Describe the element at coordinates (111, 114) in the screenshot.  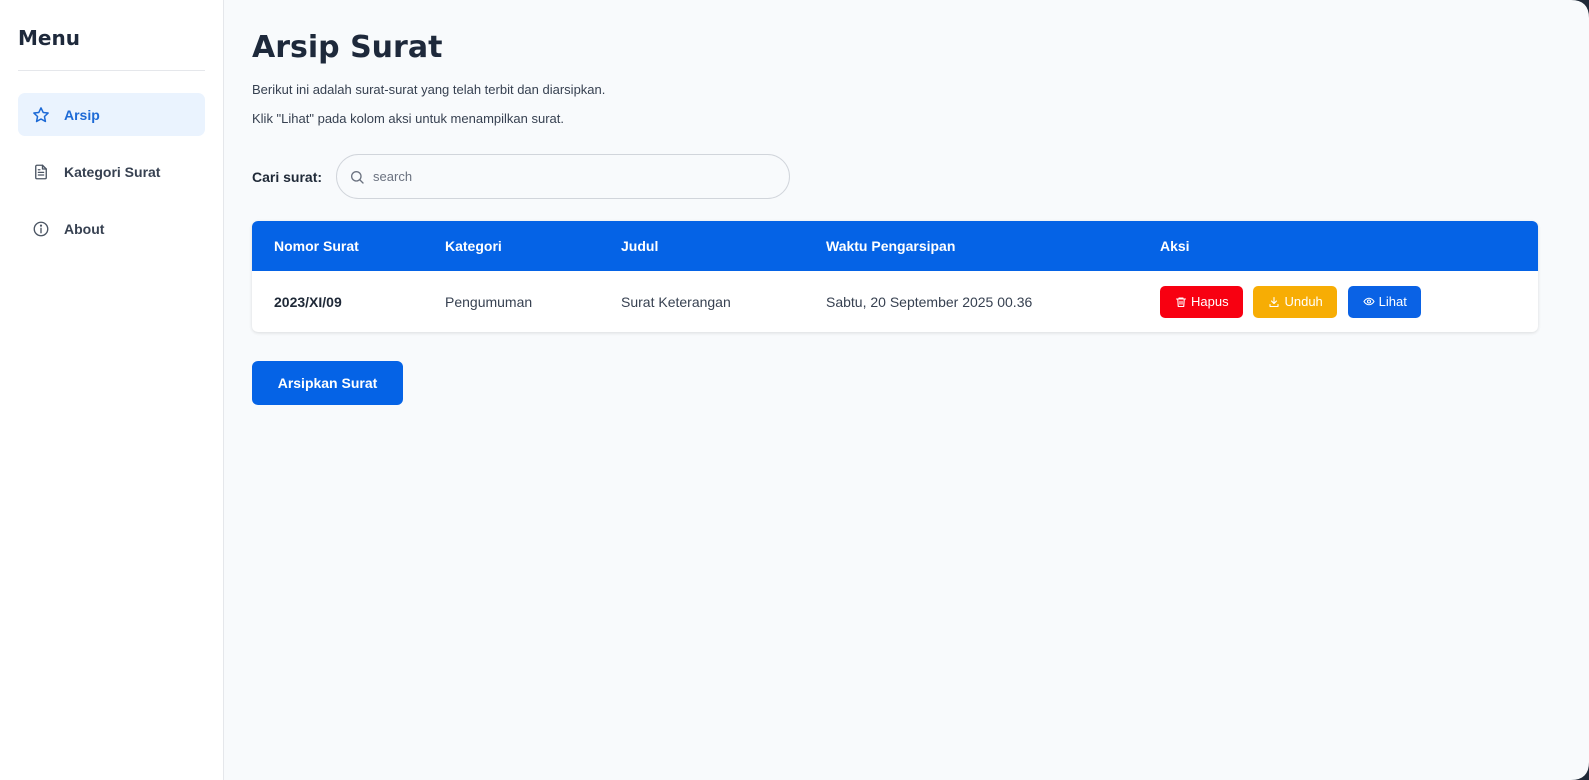
I see `sidebar-item-arsip: Arsip` at that location.